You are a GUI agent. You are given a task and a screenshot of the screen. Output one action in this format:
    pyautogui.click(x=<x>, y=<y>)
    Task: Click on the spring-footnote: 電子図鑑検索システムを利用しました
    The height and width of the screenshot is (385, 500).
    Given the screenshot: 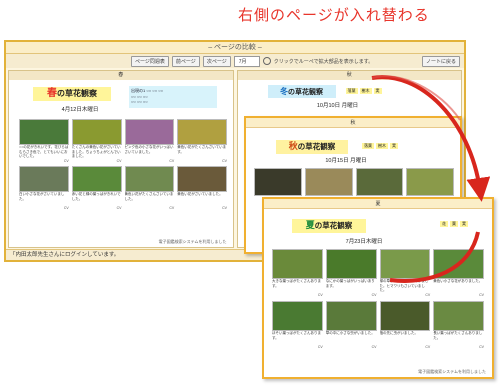 What is the action you would take?
    pyautogui.click(x=192, y=241)
    